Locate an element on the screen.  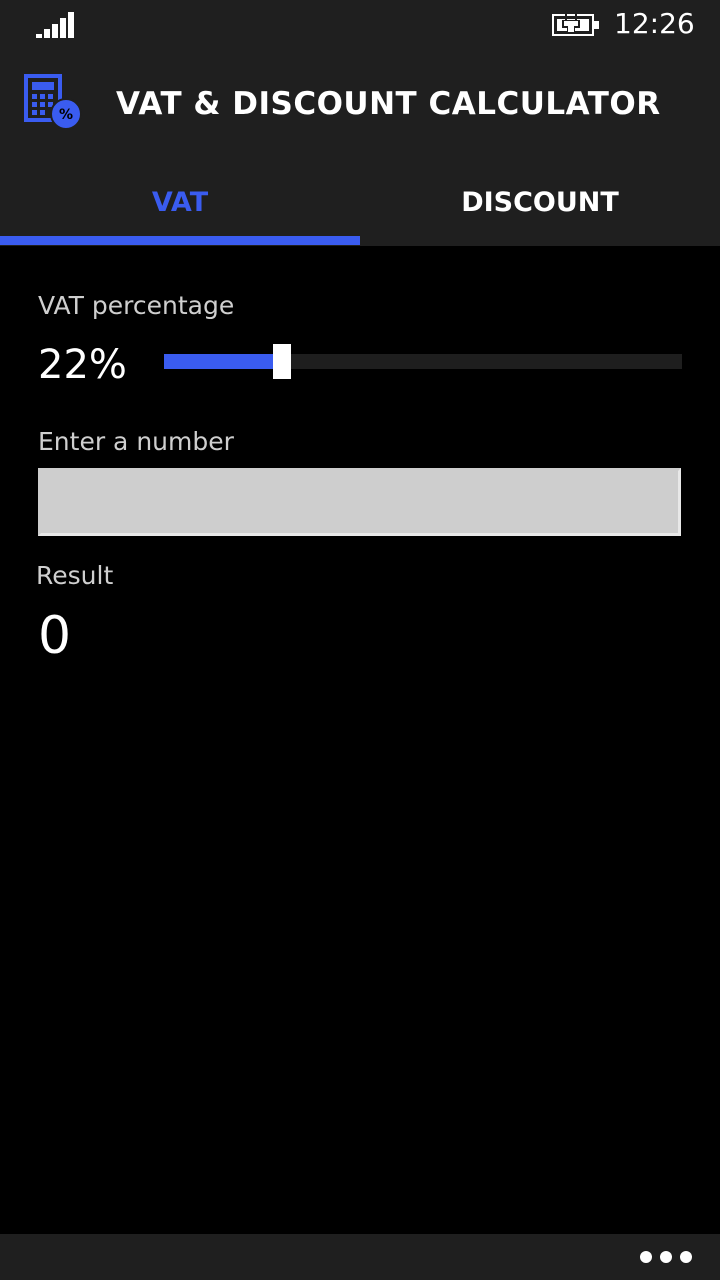
vat-percentage-slider is located at coordinates (423, 362).